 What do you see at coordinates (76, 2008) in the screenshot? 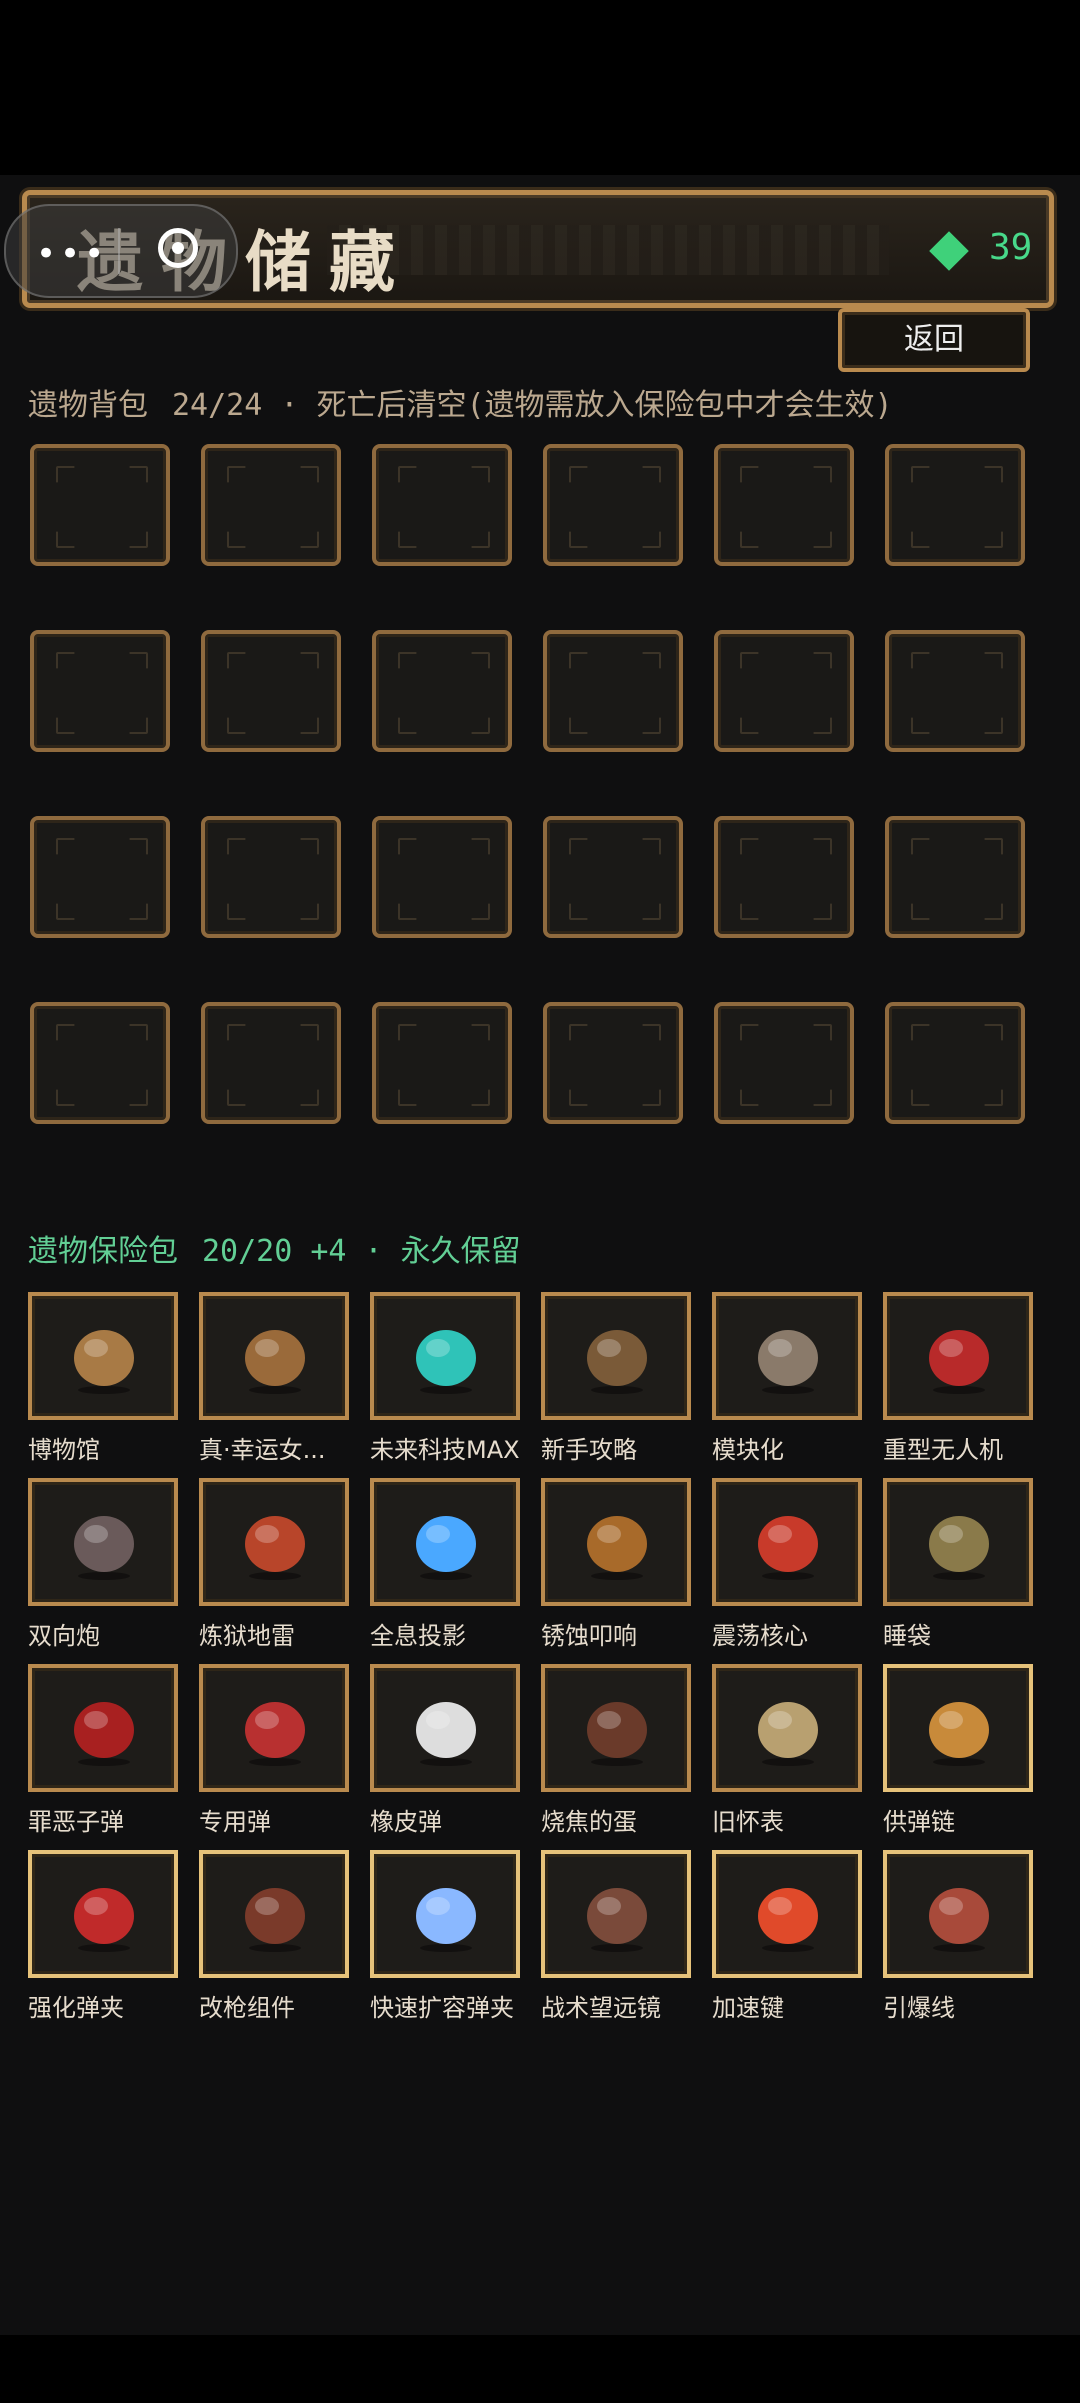
I see `vault-item-label: 强化弹夹` at bounding box center [76, 2008].